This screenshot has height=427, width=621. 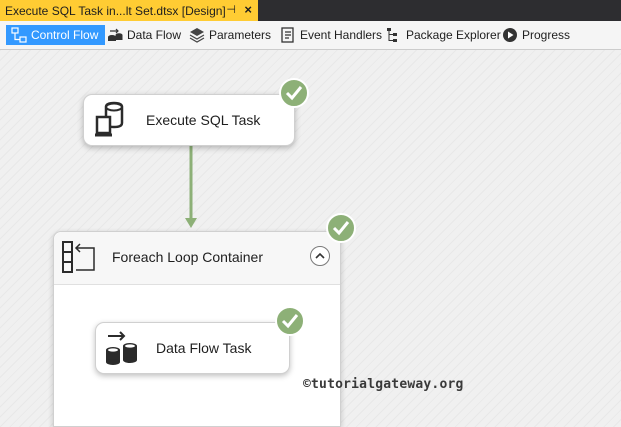 What do you see at coordinates (187, 257) in the screenshot?
I see `foreach-loop-container-label: Foreach Loop Container` at bounding box center [187, 257].